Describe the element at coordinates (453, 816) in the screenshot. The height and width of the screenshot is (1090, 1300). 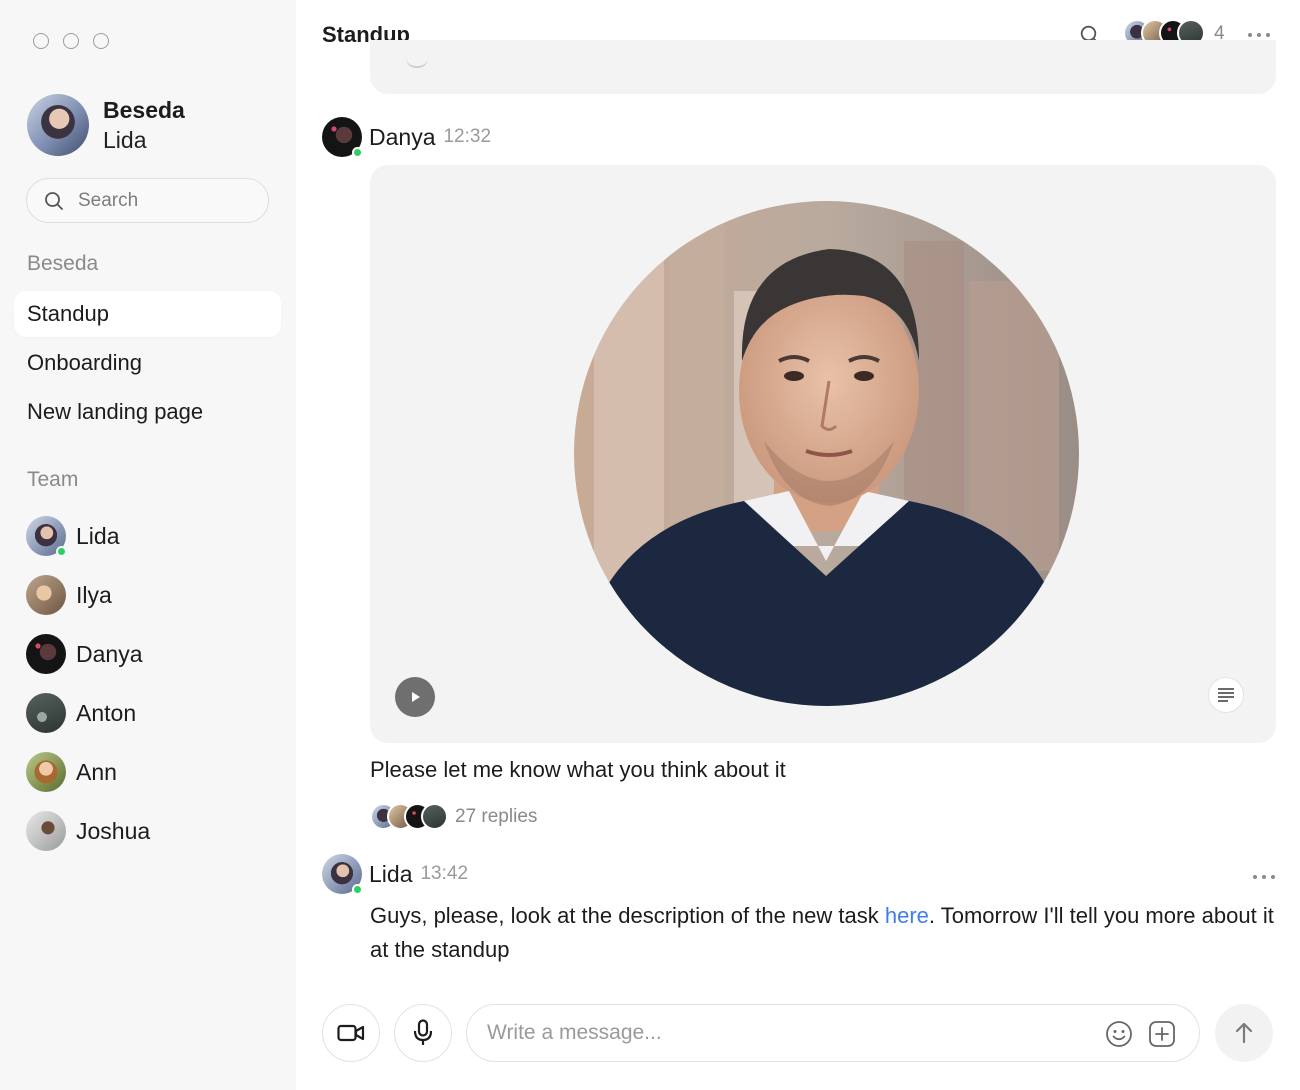
I see `thread-replies: 27 replies` at that location.